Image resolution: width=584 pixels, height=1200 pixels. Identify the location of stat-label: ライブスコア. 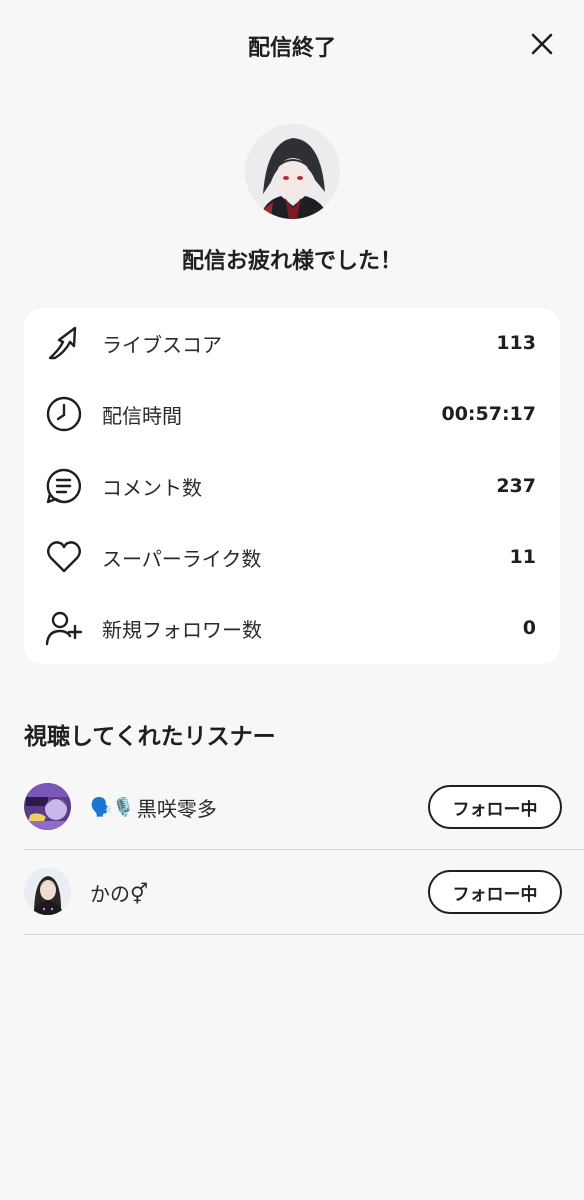
(162, 344).